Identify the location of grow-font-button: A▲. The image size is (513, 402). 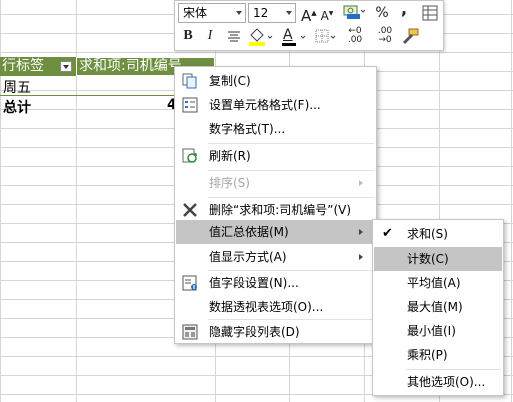
(309, 14).